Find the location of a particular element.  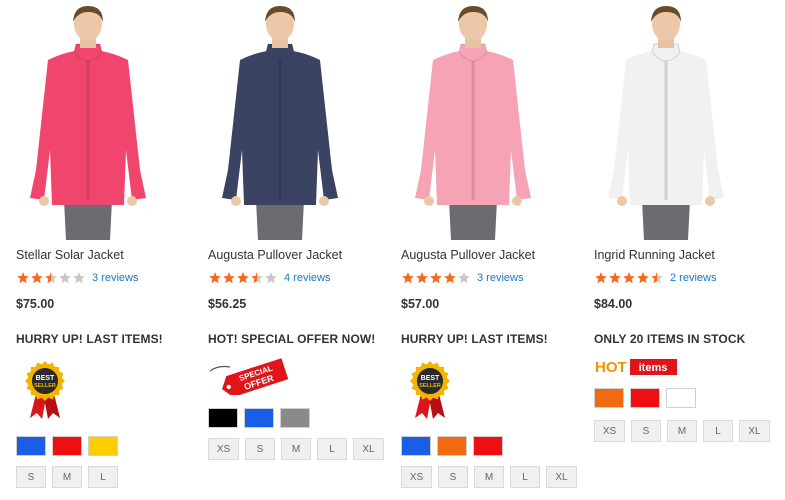

product-name: Stellar Solar Jacket is located at coordinates (70, 255).